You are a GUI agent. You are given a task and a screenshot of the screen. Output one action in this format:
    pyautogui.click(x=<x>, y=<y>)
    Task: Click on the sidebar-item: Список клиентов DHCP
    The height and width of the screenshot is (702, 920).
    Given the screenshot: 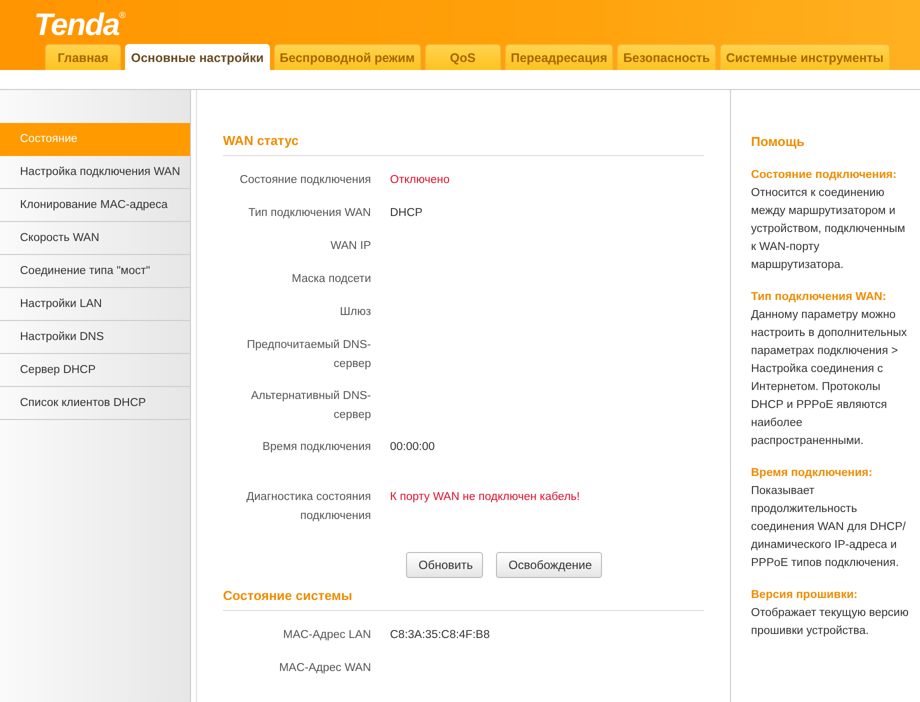 What is the action you would take?
    pyautogui.click(x=95, y=403)
    